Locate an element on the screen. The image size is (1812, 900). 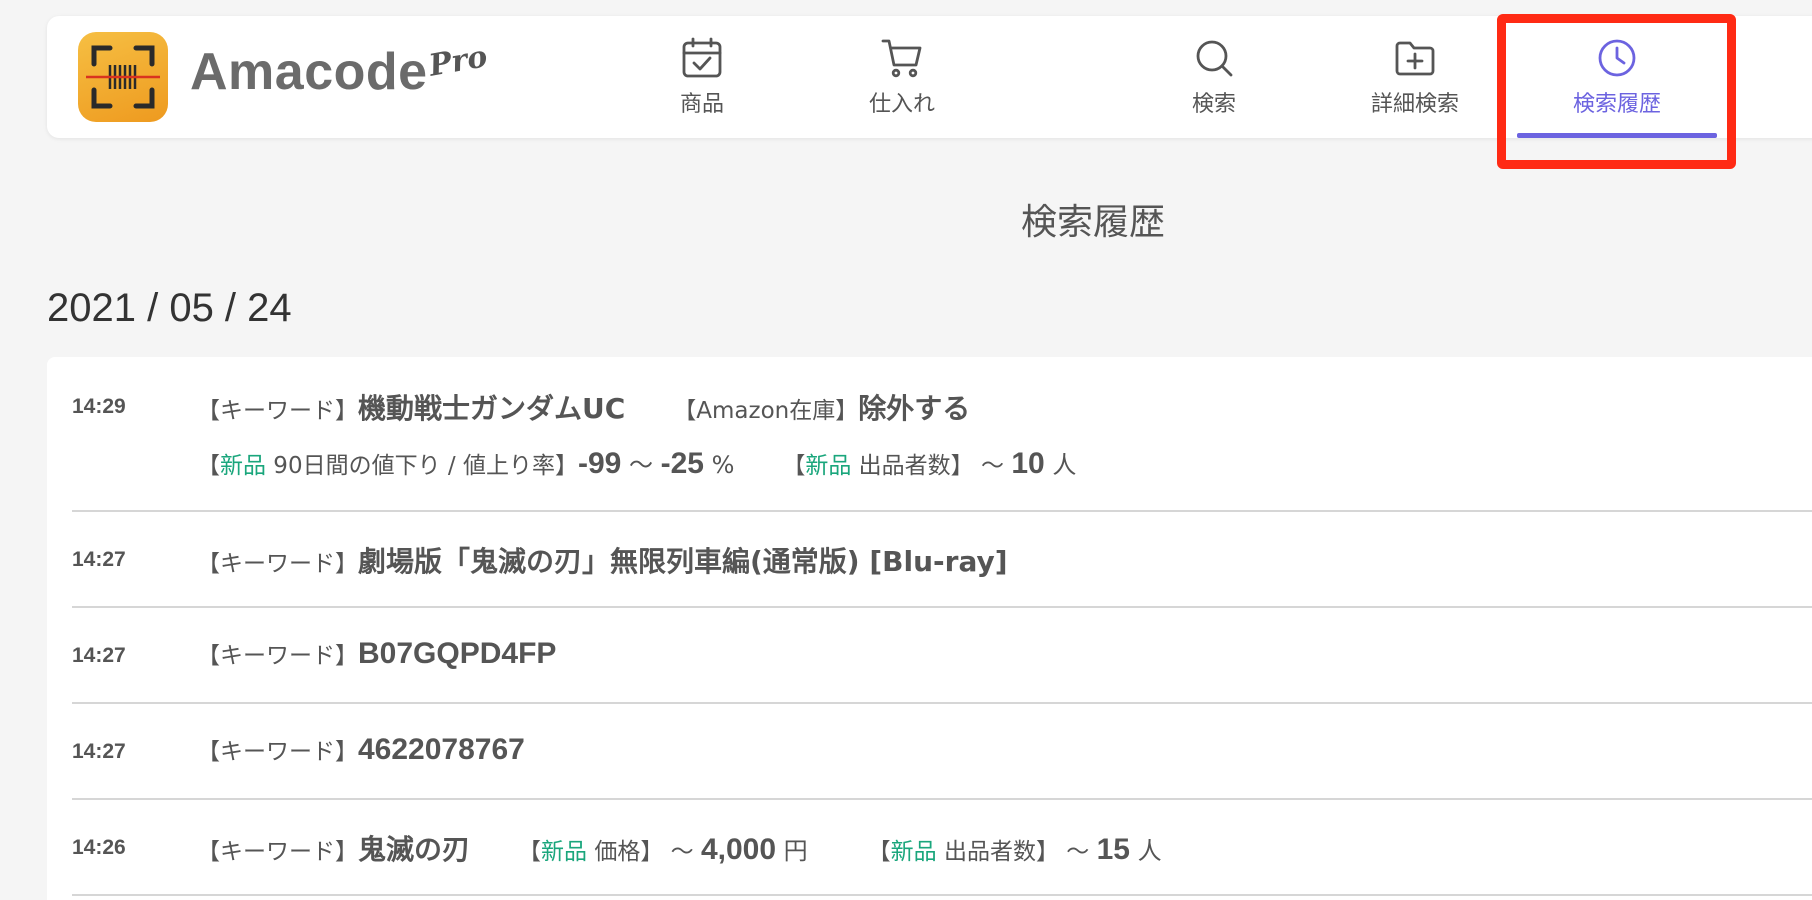
keyword-value: B07GQPD4FP is located at coordinates (457, 653).